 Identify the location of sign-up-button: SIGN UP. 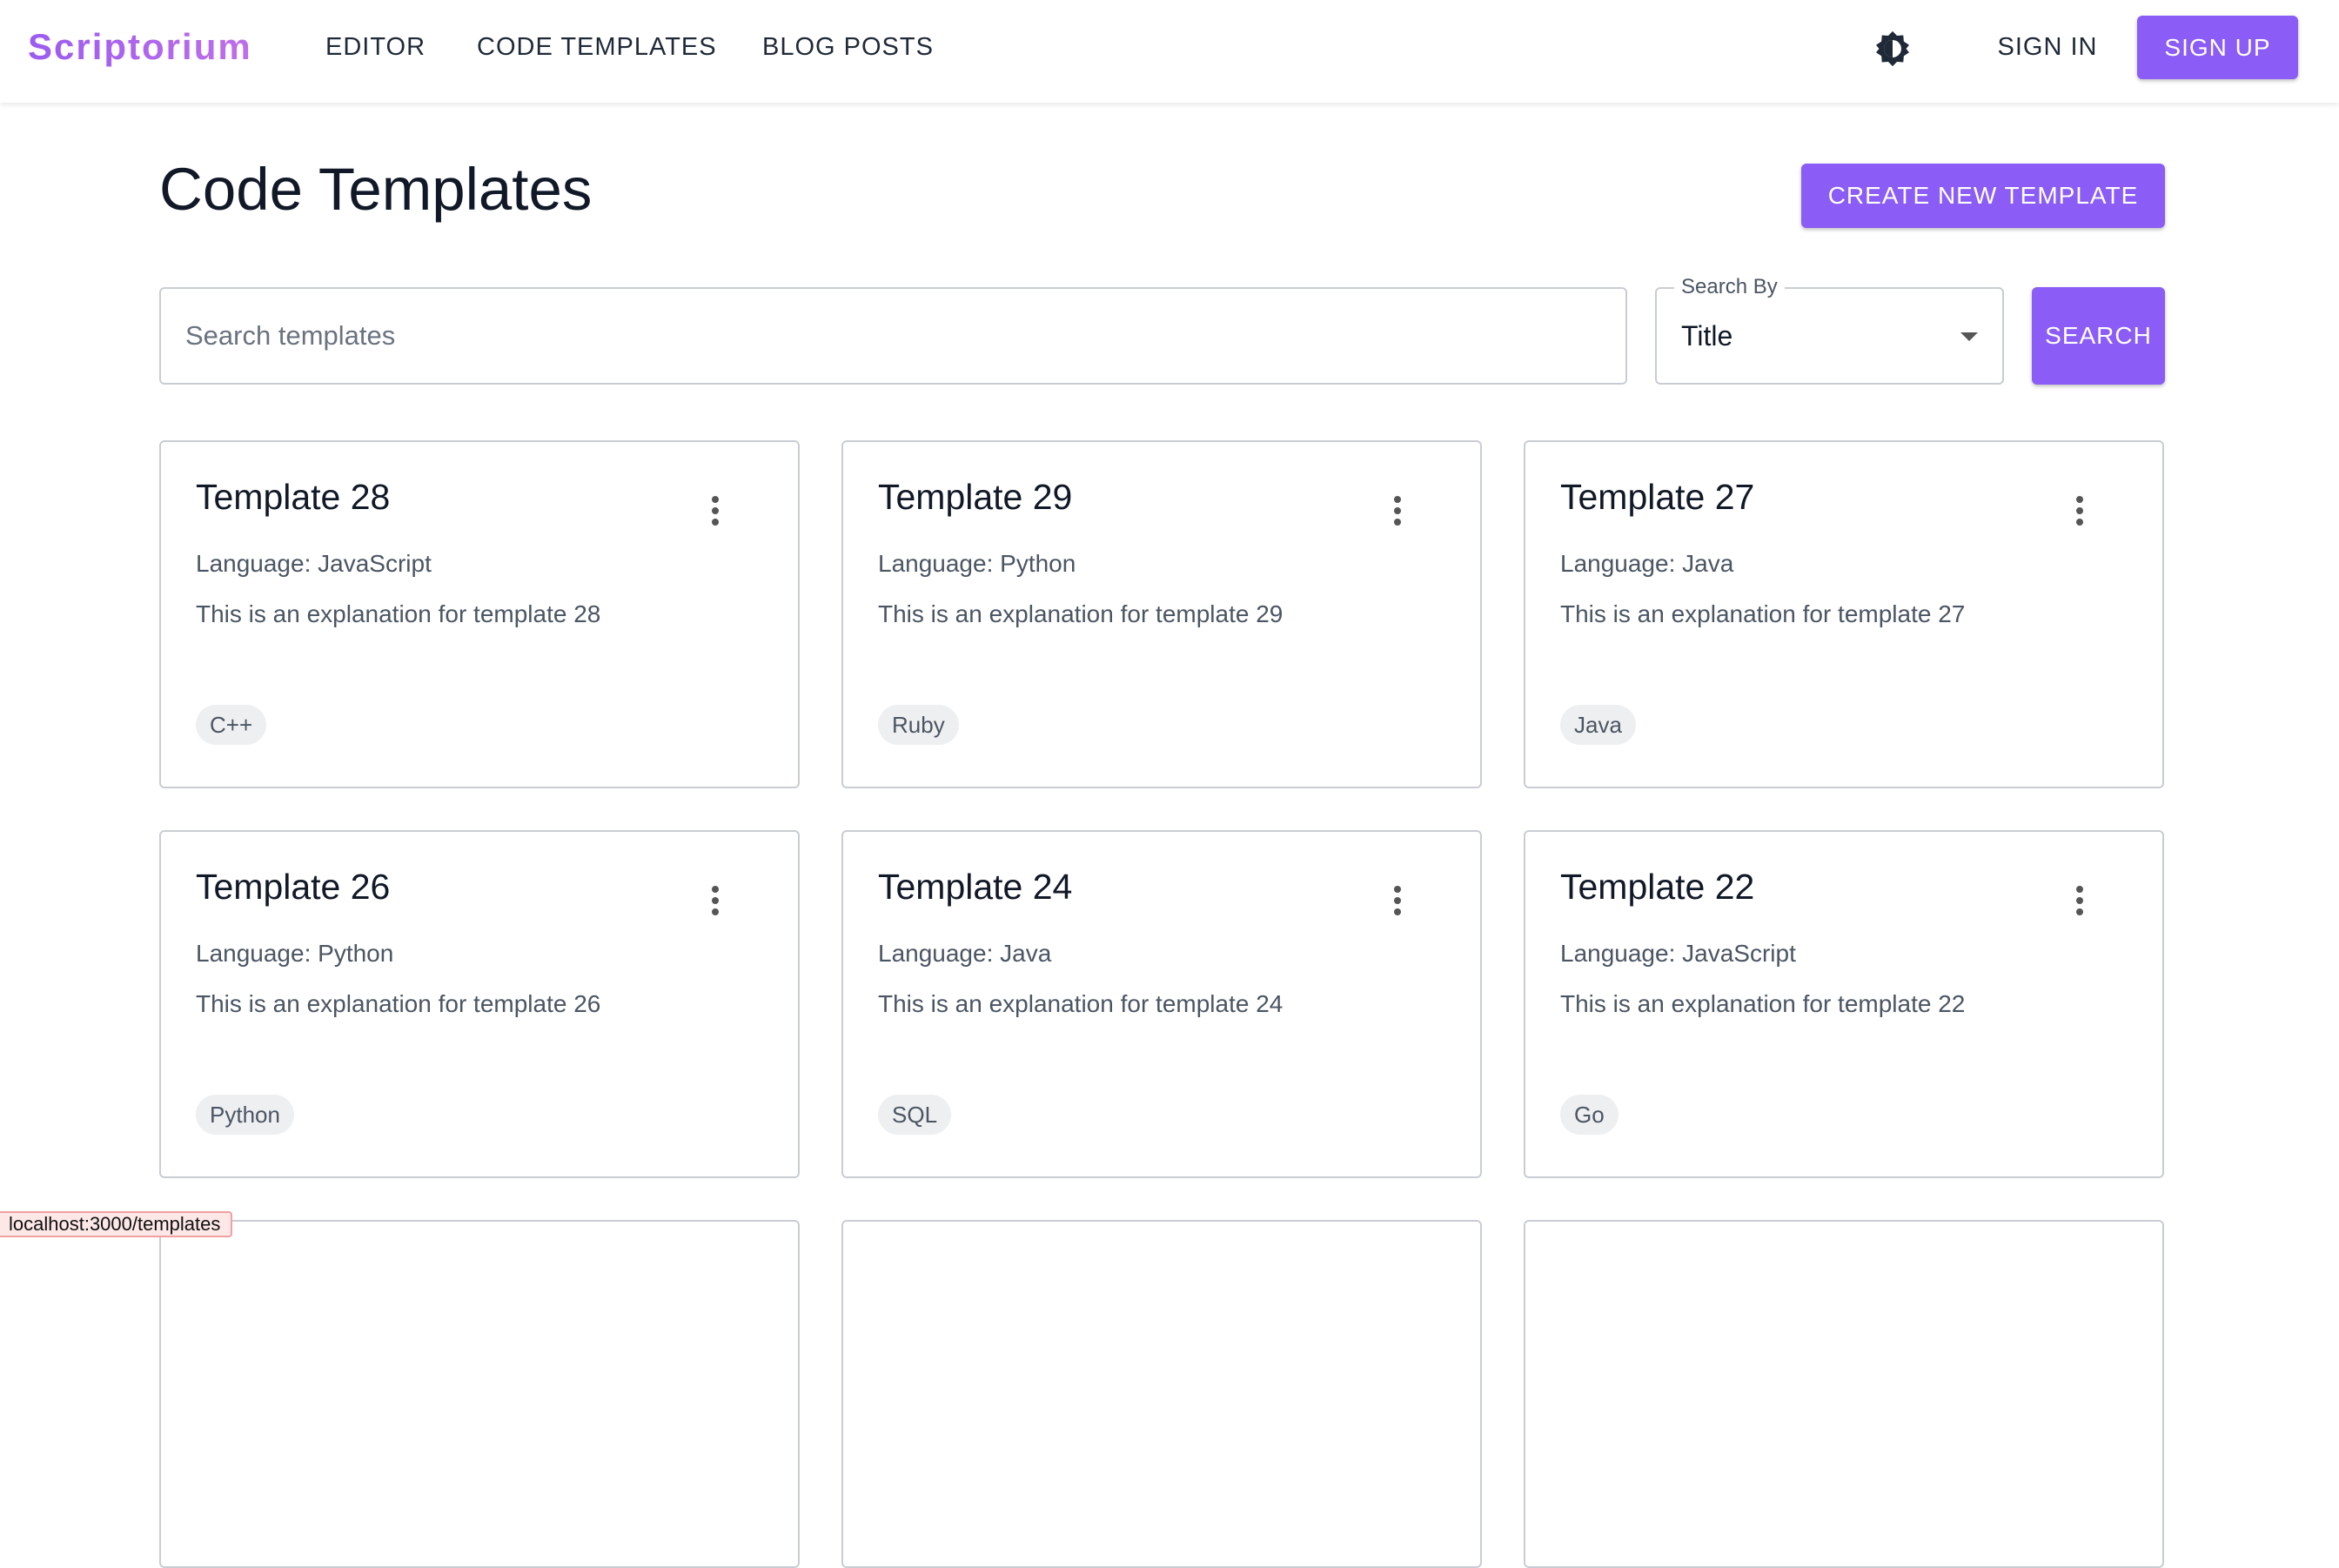
(2217, 48).